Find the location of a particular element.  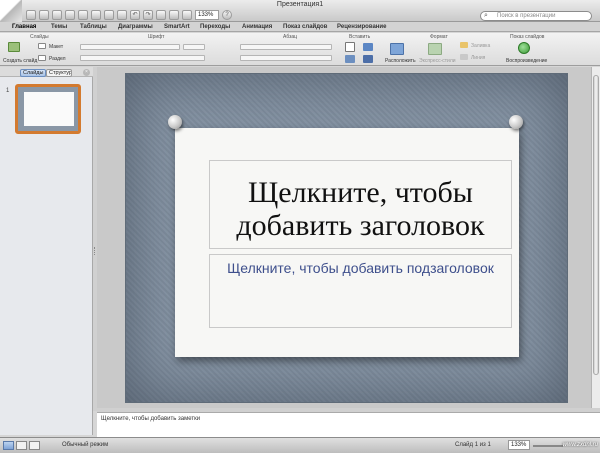

layout-button: Макет is located at coordinates (56, 47).